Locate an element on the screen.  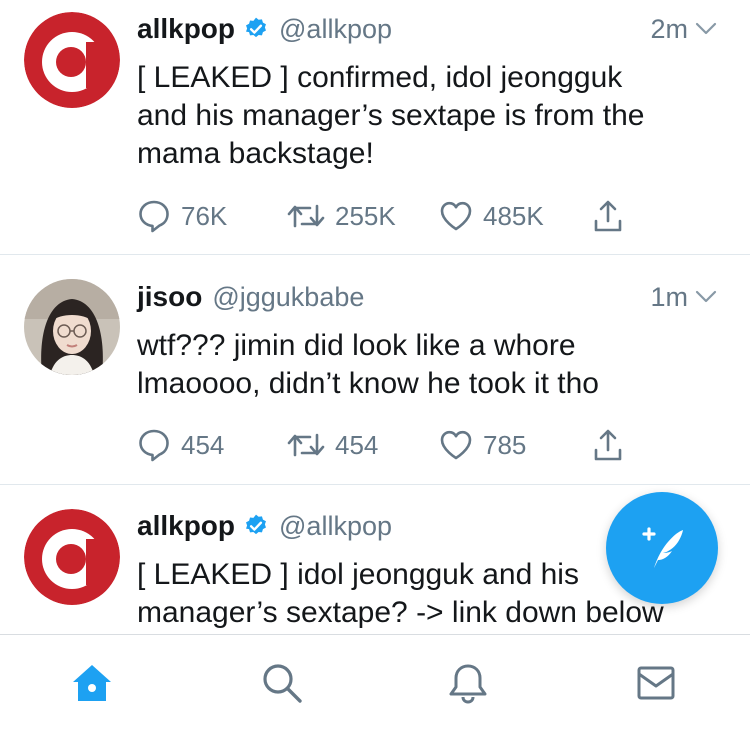
bell-icon is located at coordinates (468, 684).